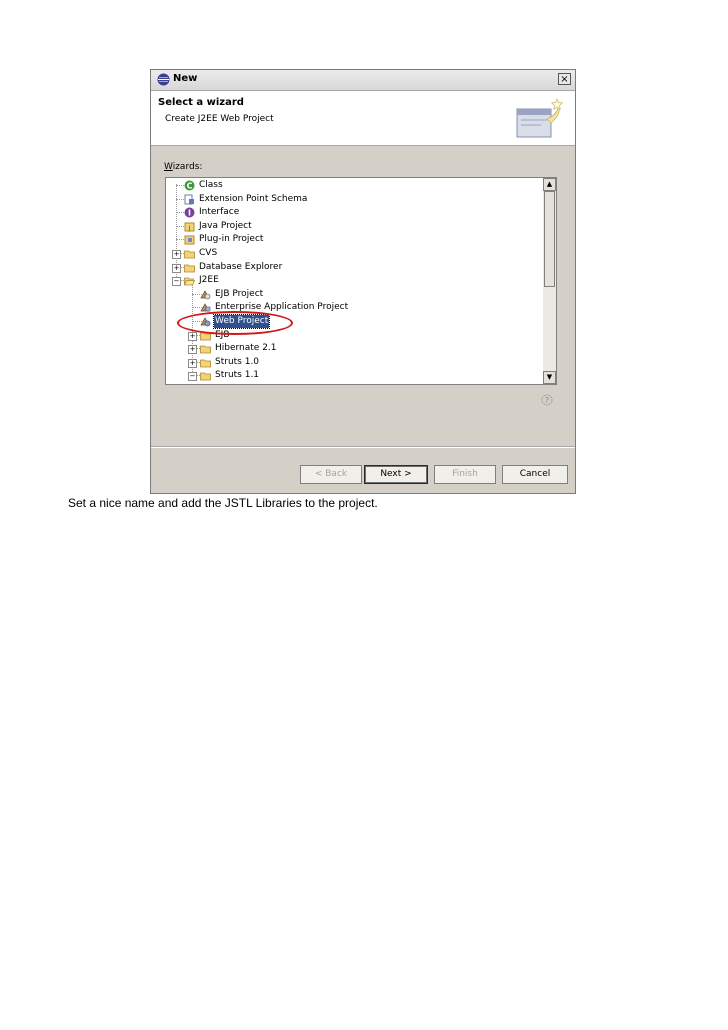 The image size is (728, 1030). Describe the element at coordinates (241, 266) in the screenshot. I see `tree-item-label: Database Explorer` at that location.